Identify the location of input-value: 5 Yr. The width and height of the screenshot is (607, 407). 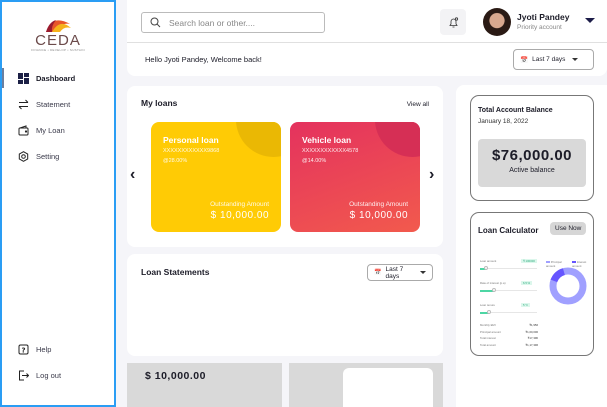
(526, 305).